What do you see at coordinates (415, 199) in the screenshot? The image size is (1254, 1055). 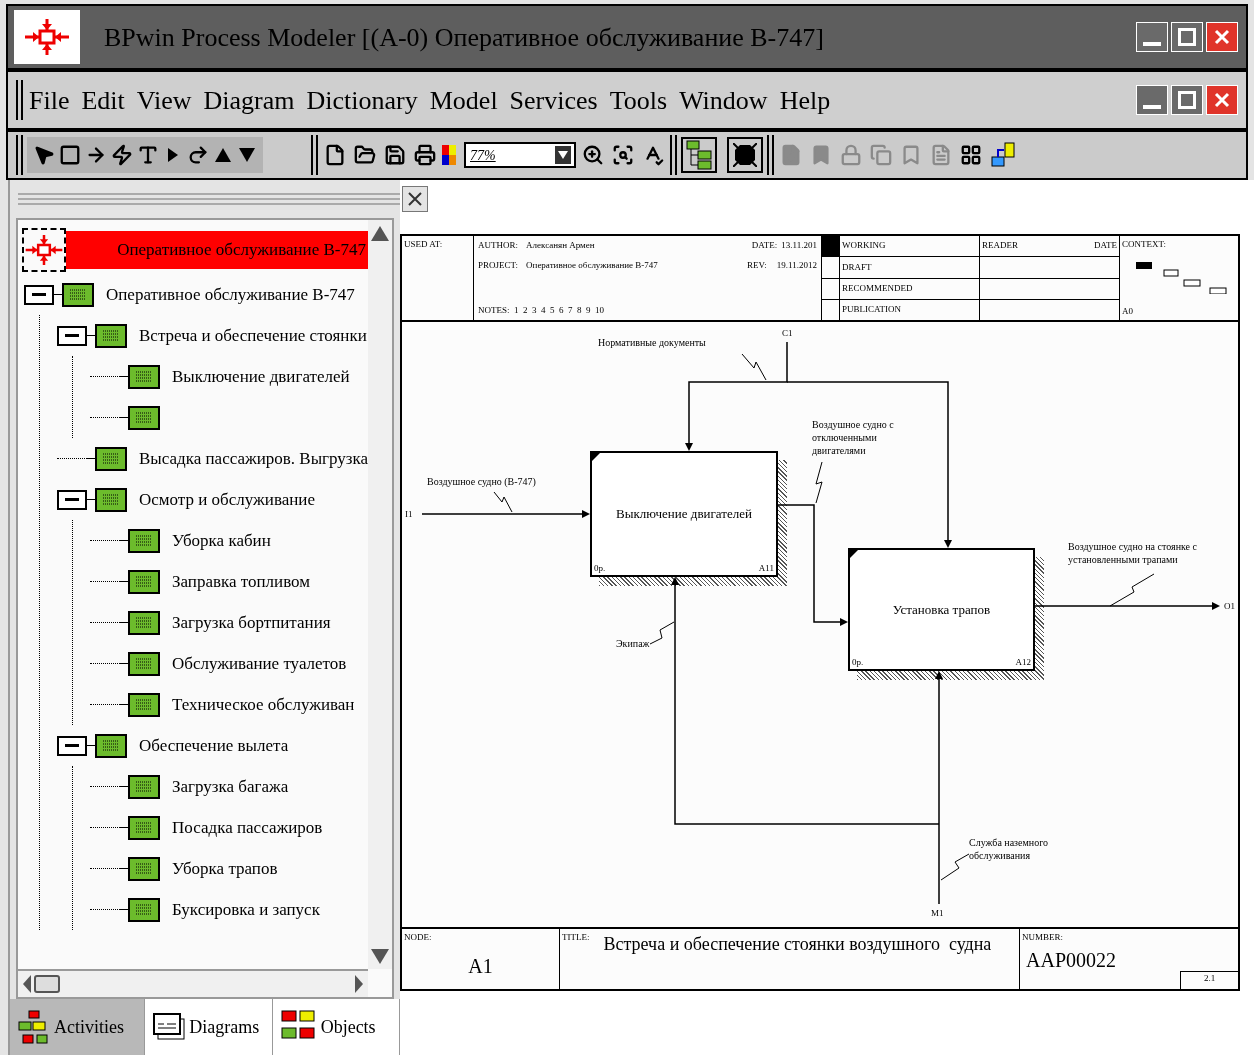 I see `close-panel-button` at bounding box center [415, 199].